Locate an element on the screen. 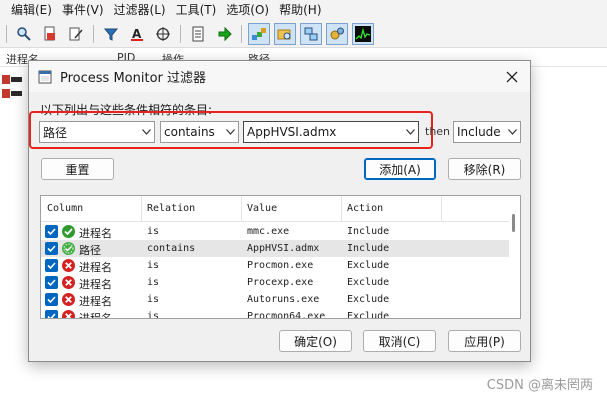 This screenshot has height=403, width=607. cell-action: Include is located at coordinates (368, 248).